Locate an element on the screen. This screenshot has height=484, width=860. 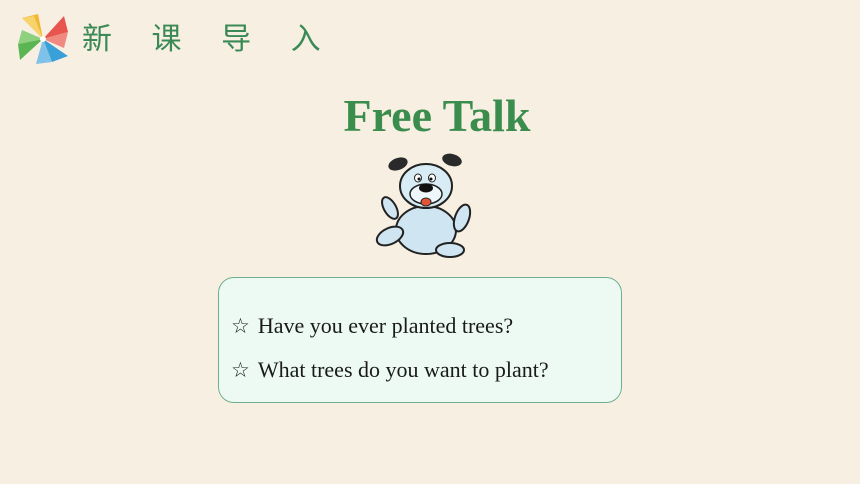
page-title: Free Talk is located at coordinates (437, 115).